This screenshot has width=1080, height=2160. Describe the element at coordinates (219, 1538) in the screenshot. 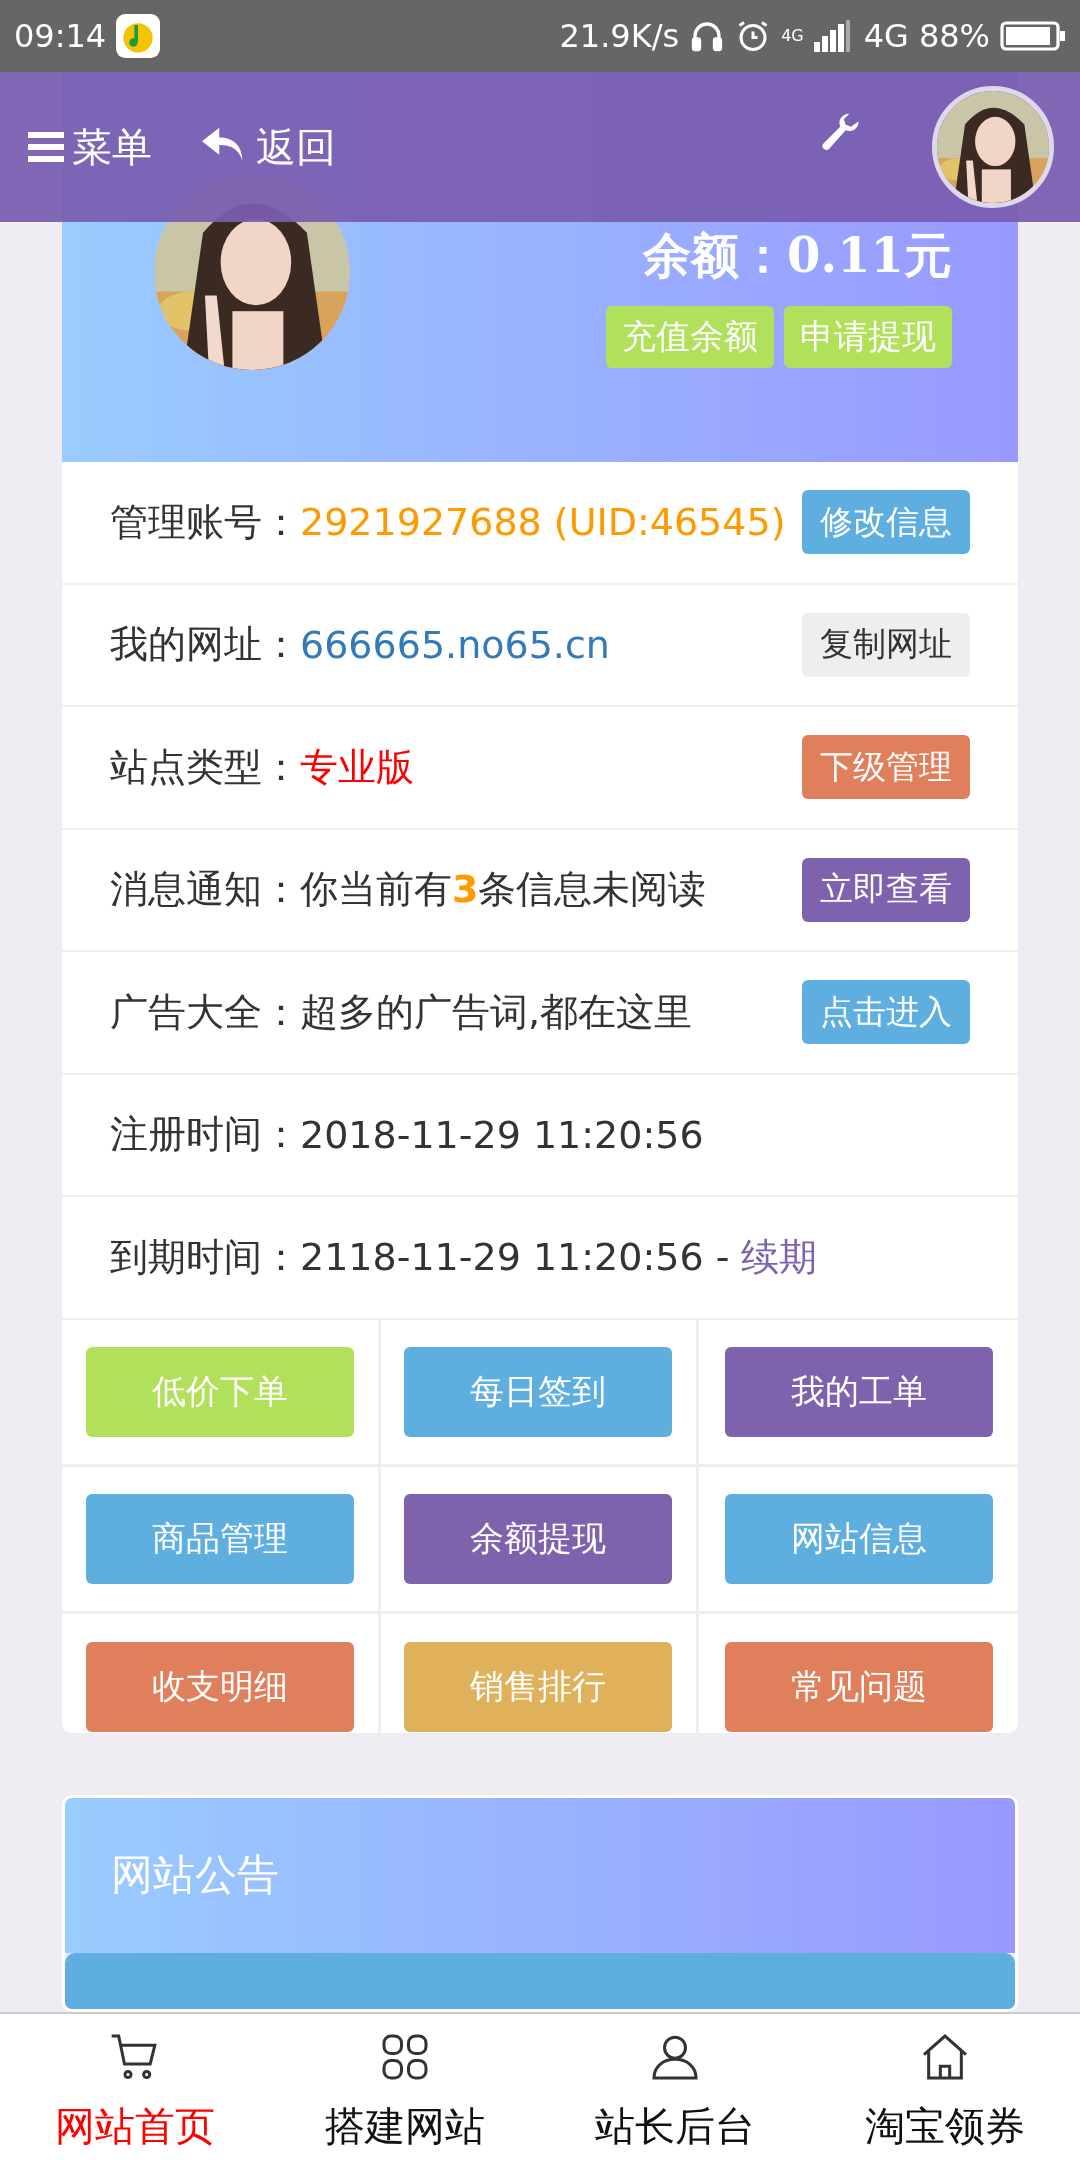

I see `menu-button: 商品管理` at that location.